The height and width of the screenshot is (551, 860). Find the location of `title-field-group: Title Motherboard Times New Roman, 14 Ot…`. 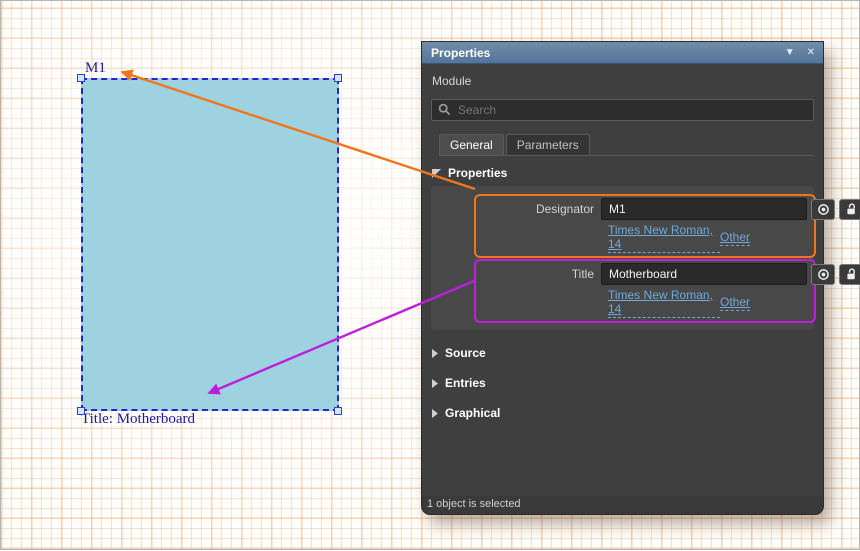

title-field-group: Title Motherboard Times New Roman, 14 Ot… is located at coordinates (667, 291).